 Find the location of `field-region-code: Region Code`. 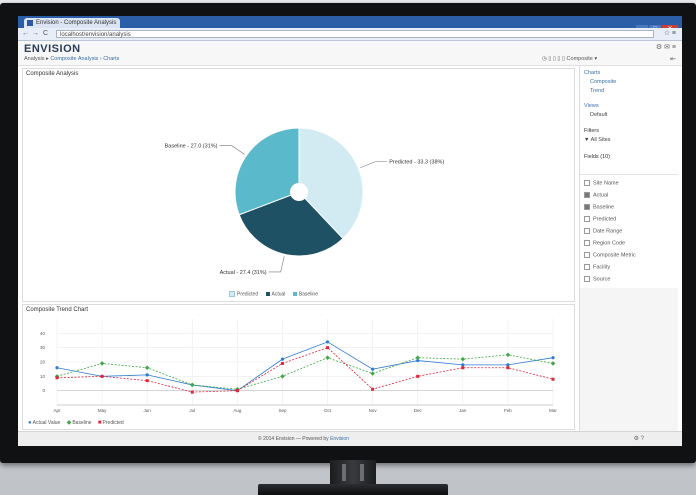

field-region-code: Region Code is located at coordinates (604, 243).